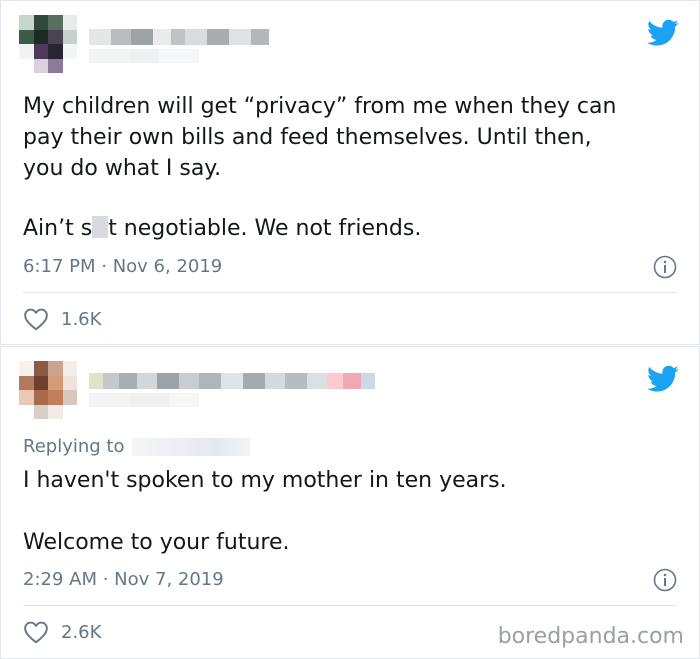 The image size is (700, 659). I want to click on like-button: 2.6K, so click(62, 632).